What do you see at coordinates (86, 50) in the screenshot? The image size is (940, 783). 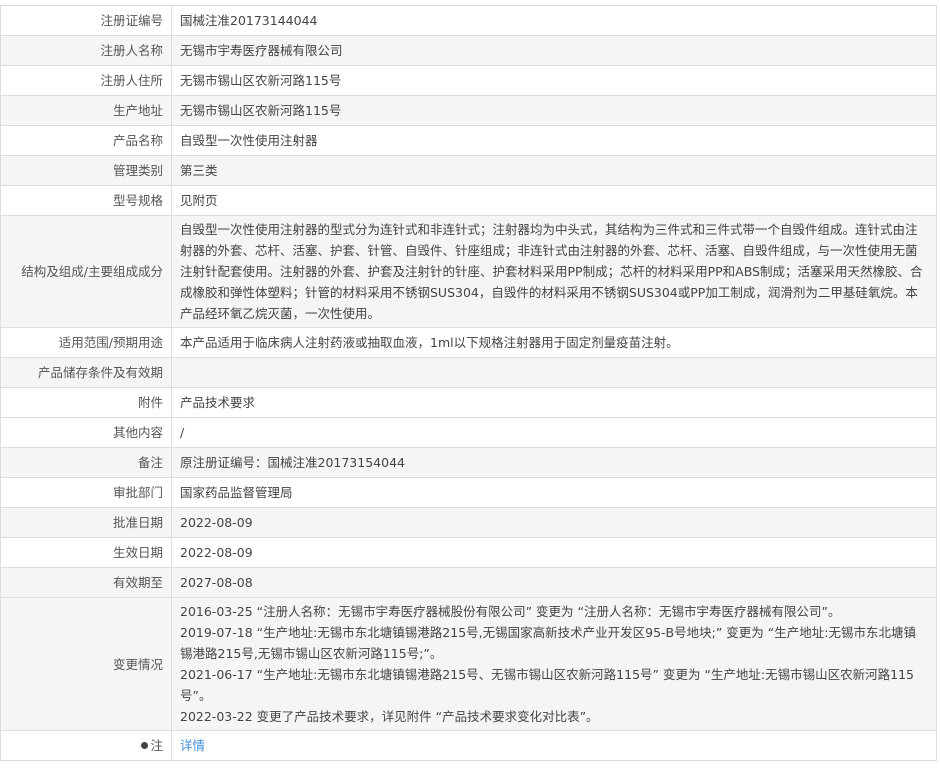 I see `field-label: 注册人名称` at bounding box center [86, 50].